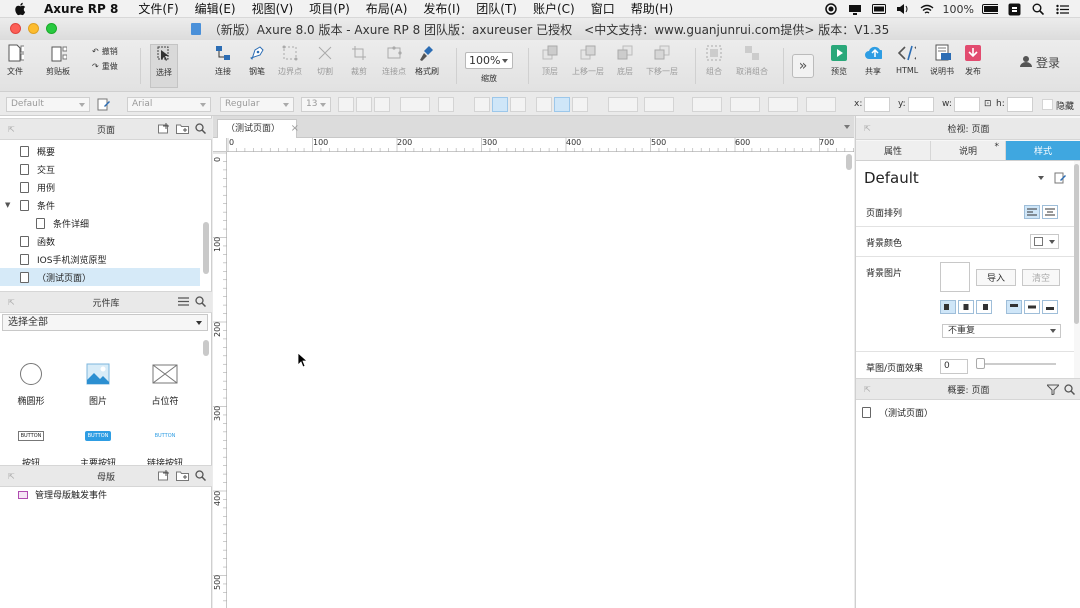  I want to click on clear-button: 清空, so click(1041, 277).